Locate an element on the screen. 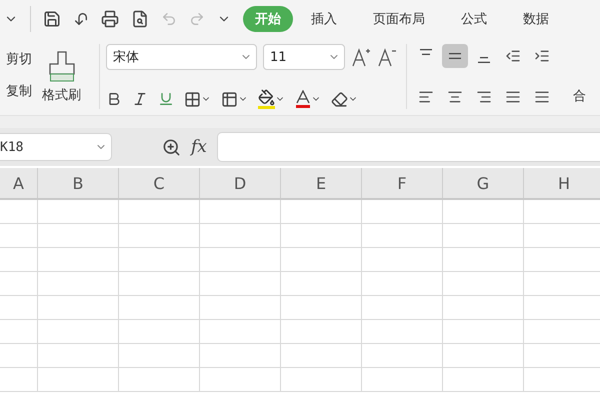 This screenshot has height=400, width=600. ribbon-tab: 页面布局 is located at coordinates (399, 19).